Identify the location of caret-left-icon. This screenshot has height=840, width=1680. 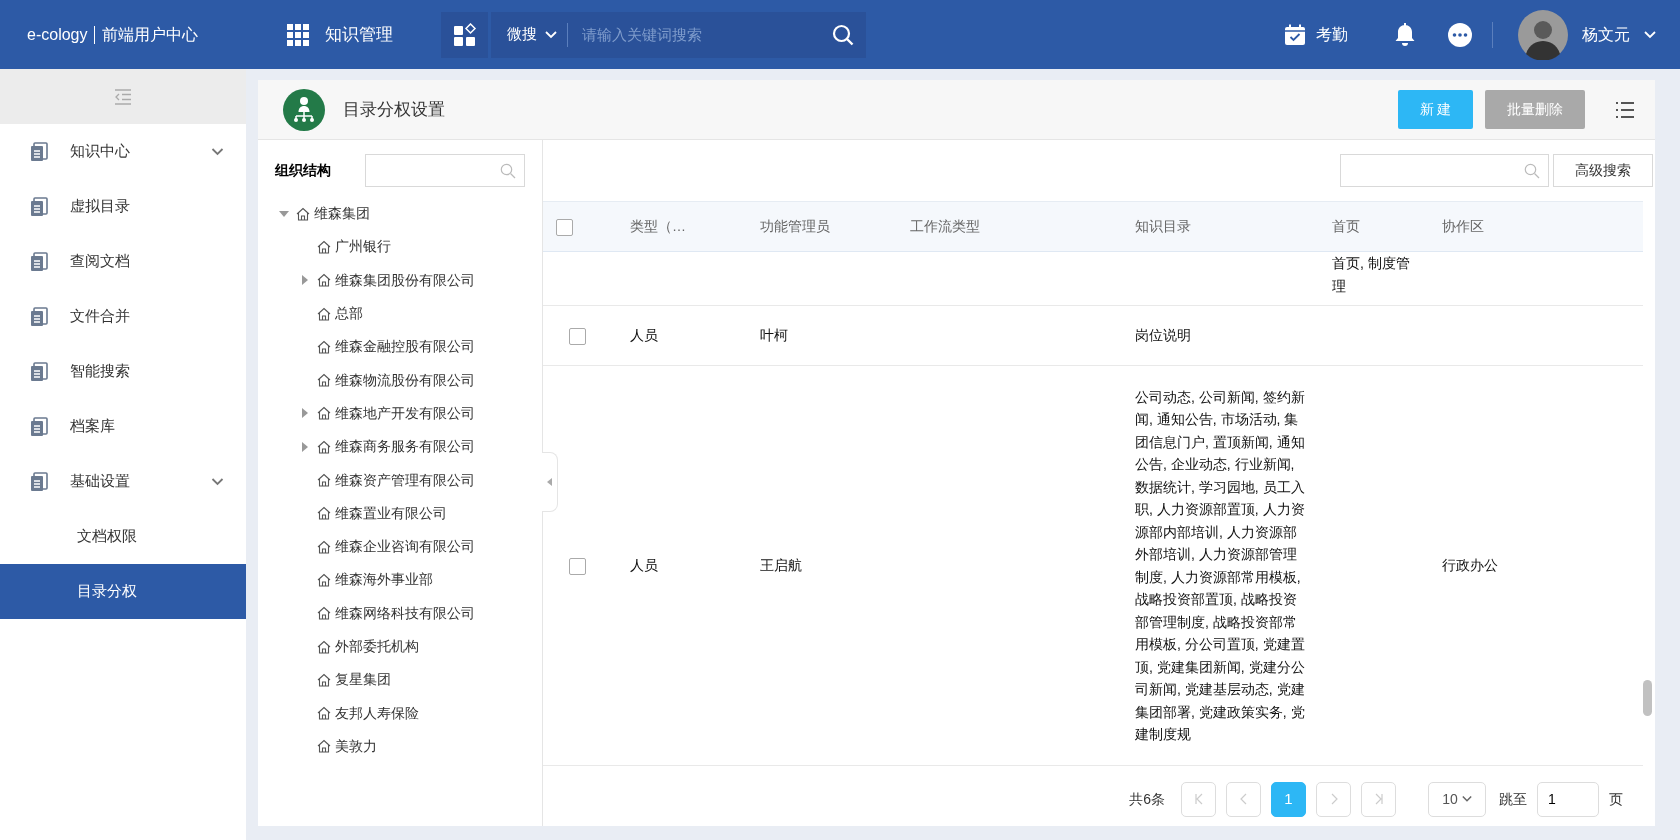
(549, 482).